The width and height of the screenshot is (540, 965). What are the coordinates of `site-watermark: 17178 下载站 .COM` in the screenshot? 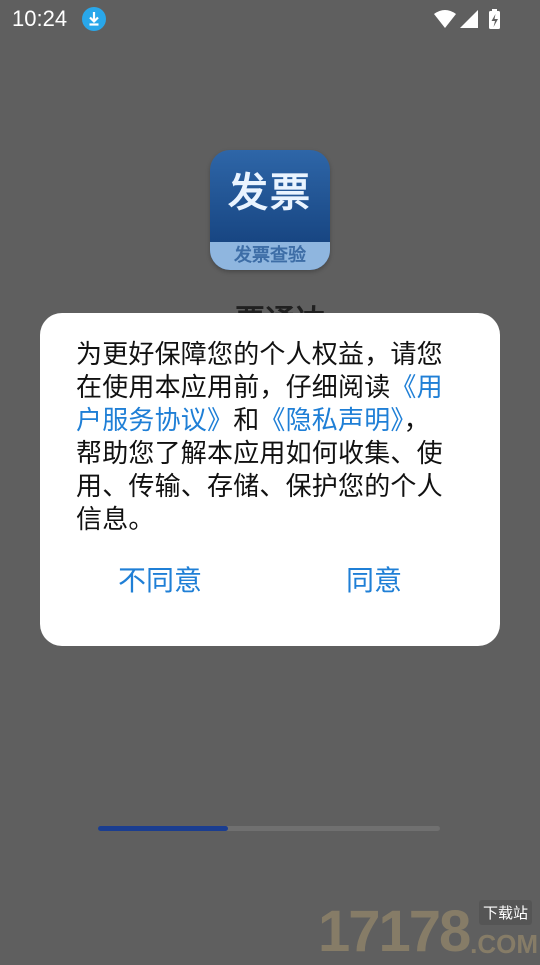 It's located at (429, 931).